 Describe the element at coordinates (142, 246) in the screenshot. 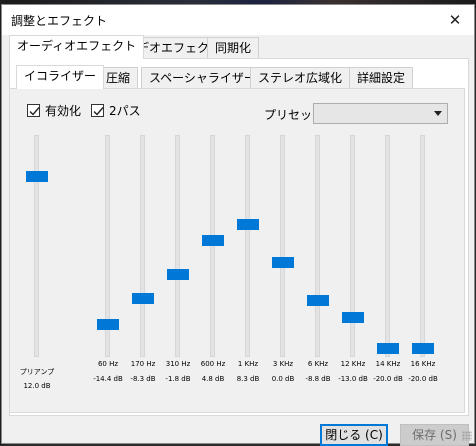

I see `band-slider-1-track` at that location.